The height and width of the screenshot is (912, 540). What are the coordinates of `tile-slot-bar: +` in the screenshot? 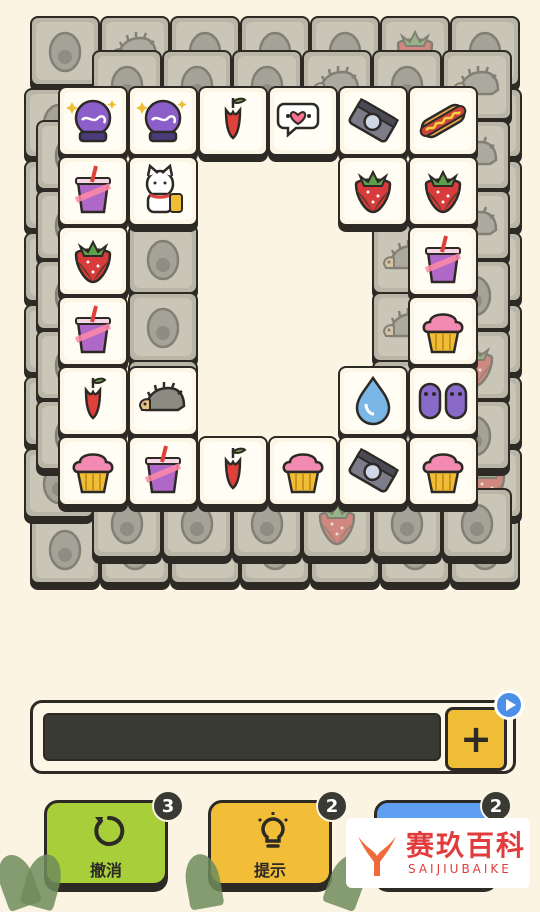 It's located at (273, 737).